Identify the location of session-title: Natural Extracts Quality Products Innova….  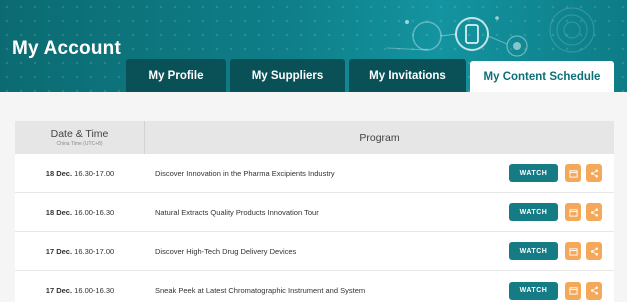
(237, 212).